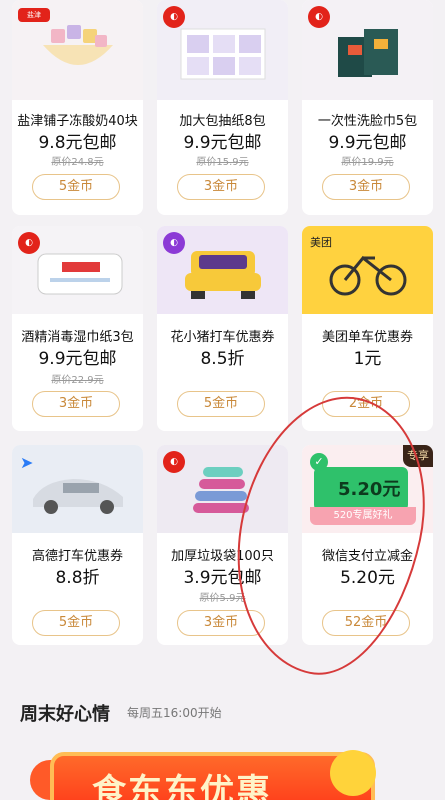  Describe the element at coordinates (77, 328) in the screenshot. I see `product-card: ◐ 酒精消毒湿巾纸3包 9.9元包邮 原价22.9元 3金币` at that location.